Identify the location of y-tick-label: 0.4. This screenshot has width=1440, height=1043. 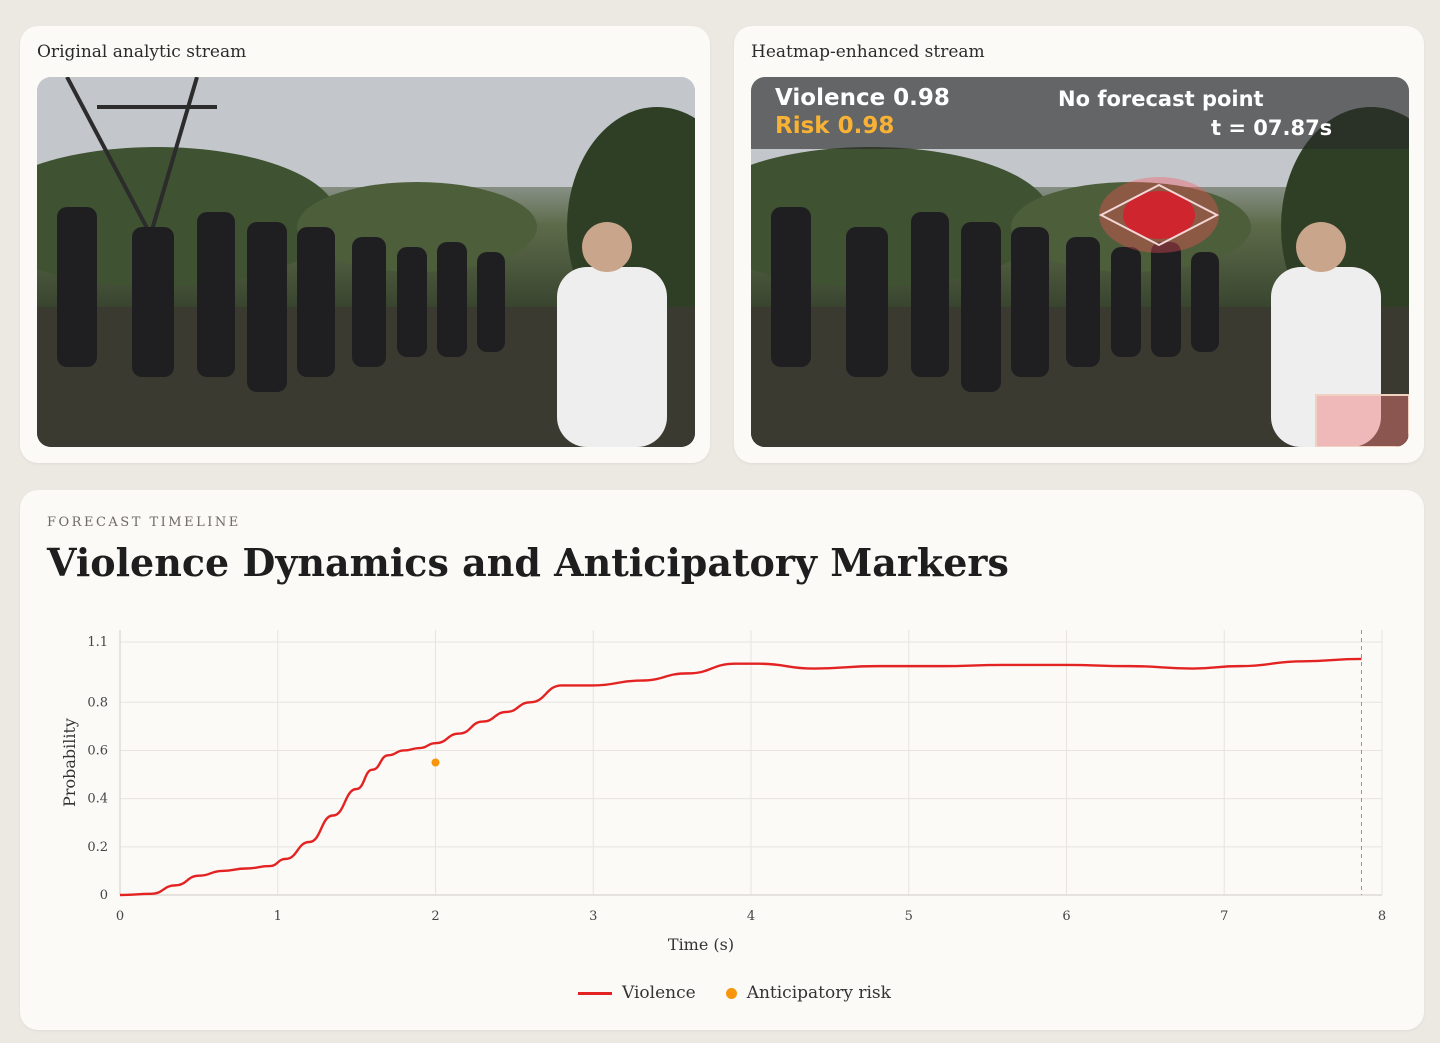
(97, 799).